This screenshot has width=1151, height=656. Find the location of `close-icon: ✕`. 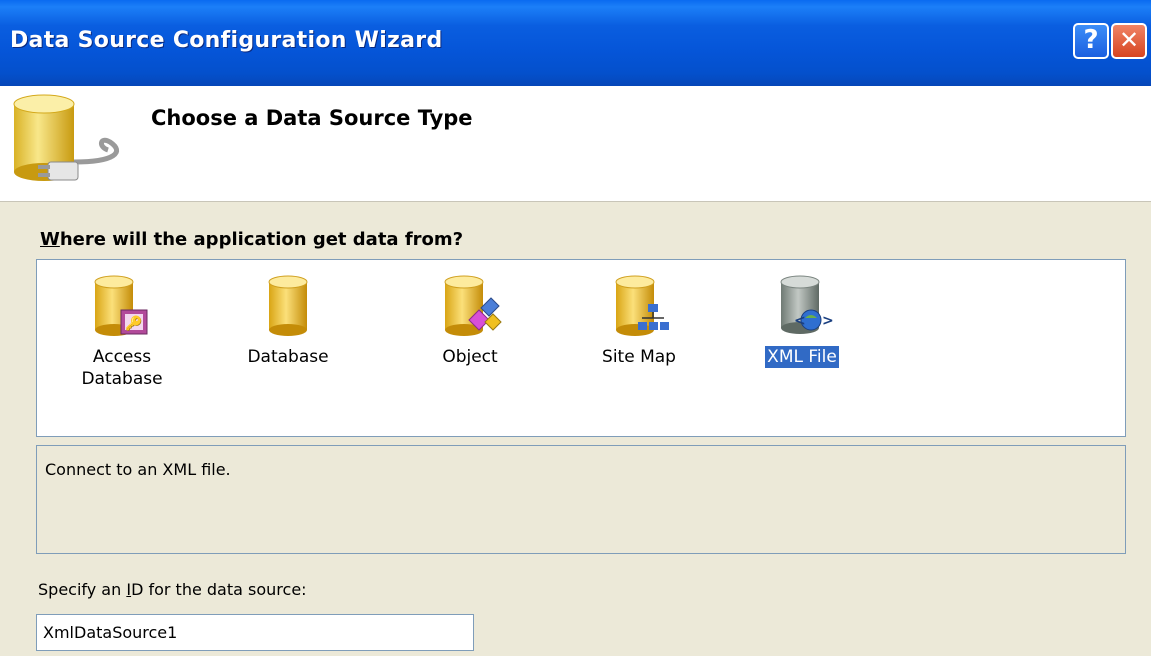

close-icon: ✕ is located at coordinates (1129, 40).